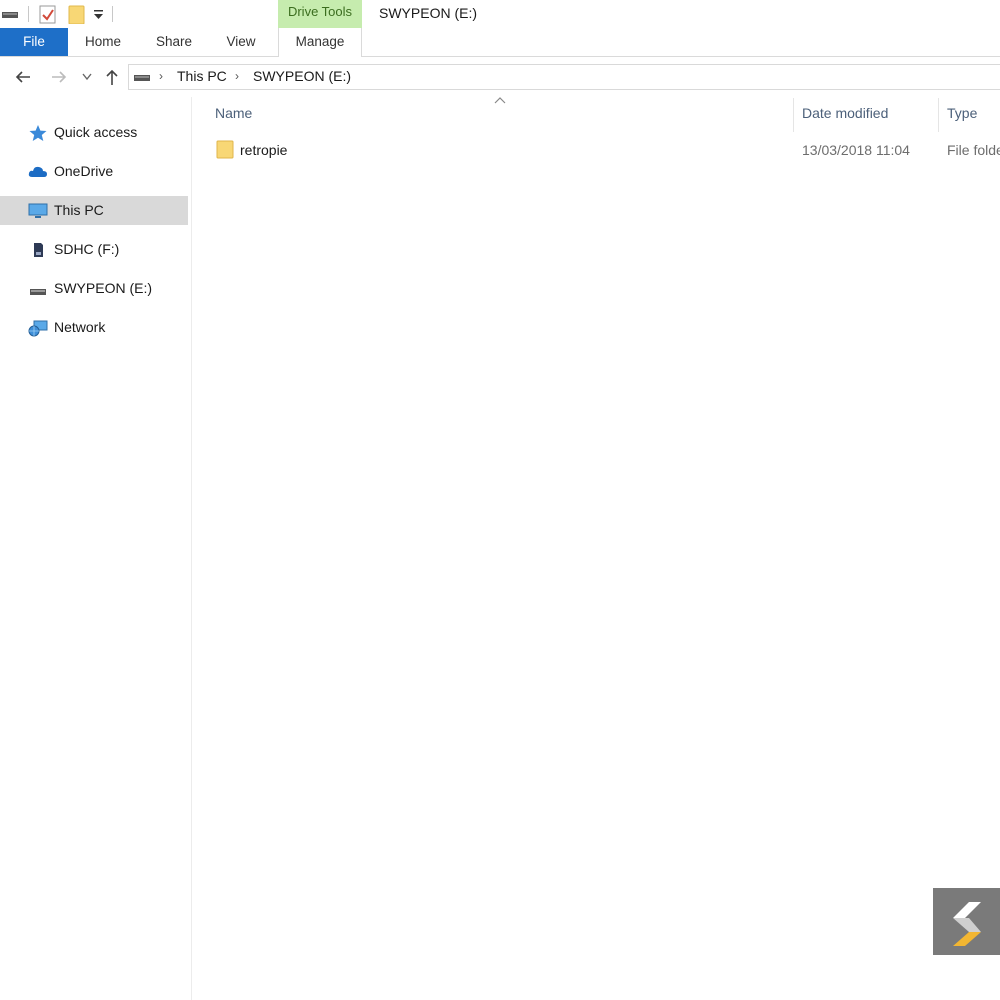 The height and width of the screenshot is (1000, 1000). Describe the element at coordinates (103, 42) in the screenshot. I see `tab-home: Home` at that location.